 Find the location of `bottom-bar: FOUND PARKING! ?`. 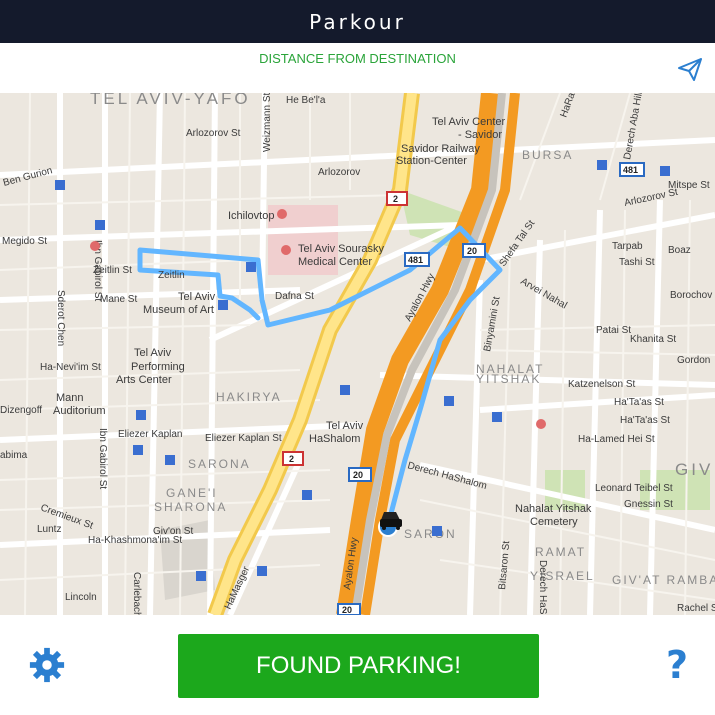

bottom-bar: FOUND PARKING! ? is located at coordinates (357, 665).